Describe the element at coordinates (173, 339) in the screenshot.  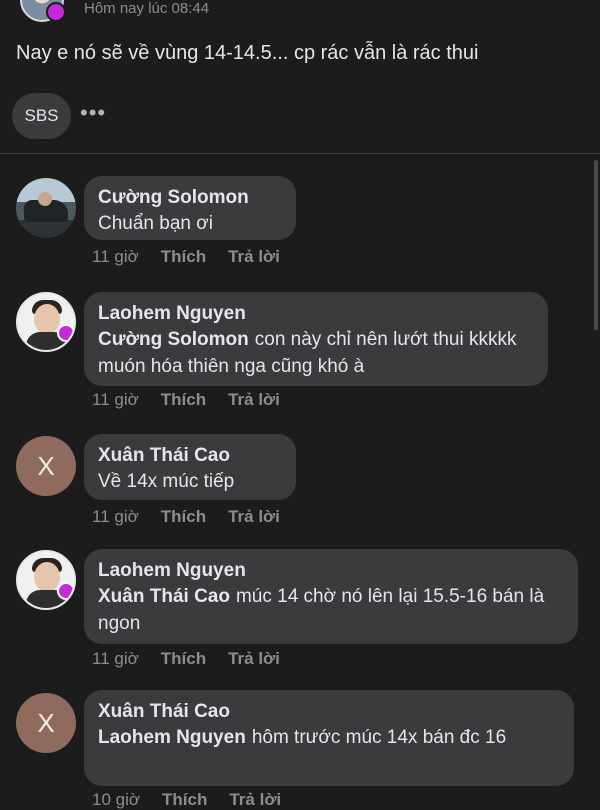
I see `comment-mention: Cường Solomon` at that location.